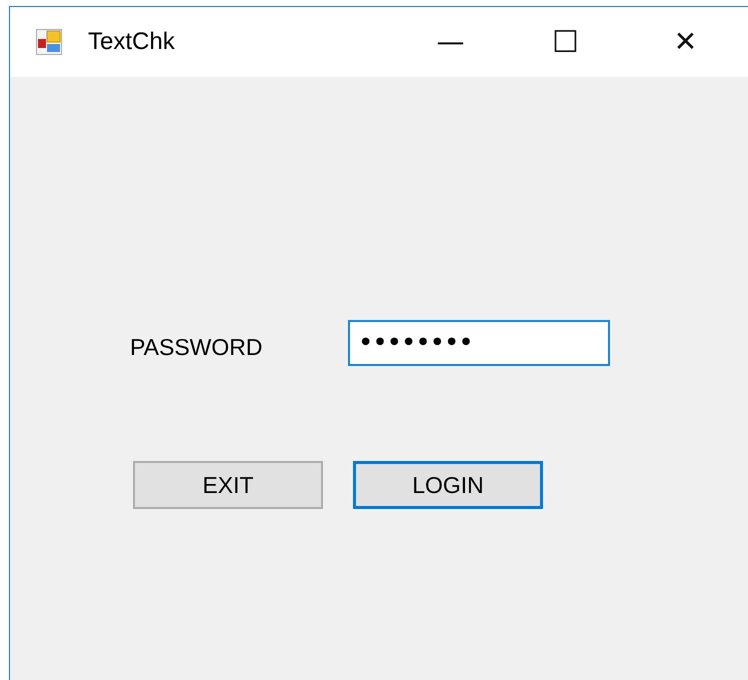 This screenshot has height=680, width=748. I want to click on minimize-button: —, so click(450, 42).